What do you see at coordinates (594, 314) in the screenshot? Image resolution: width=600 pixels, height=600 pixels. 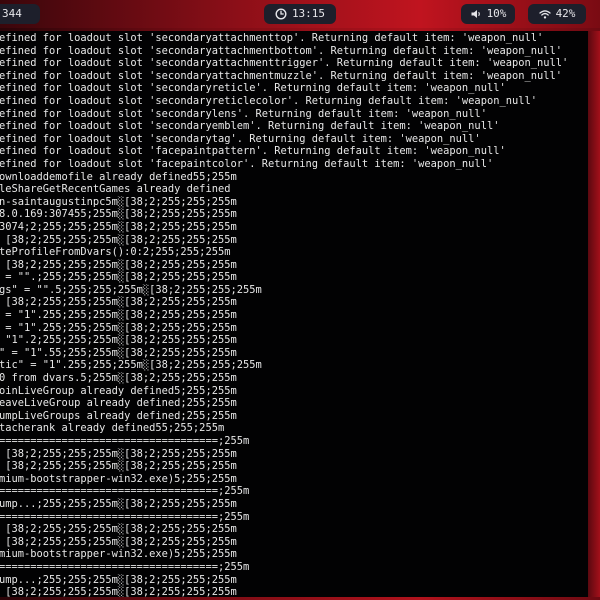 I see `desktop-background-edge` at bounding box center [594, 314].